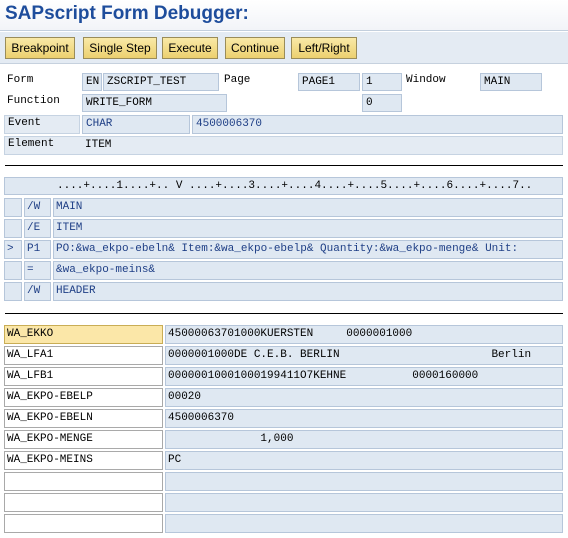 The height and width of the screenshot is (538, 568). I want to click on continue-button: Continue, so click(255, 48).